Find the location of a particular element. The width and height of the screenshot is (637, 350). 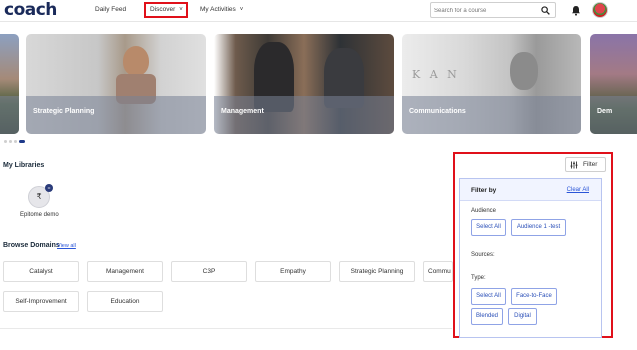

user-avatar is located at coordinates (600, 10).